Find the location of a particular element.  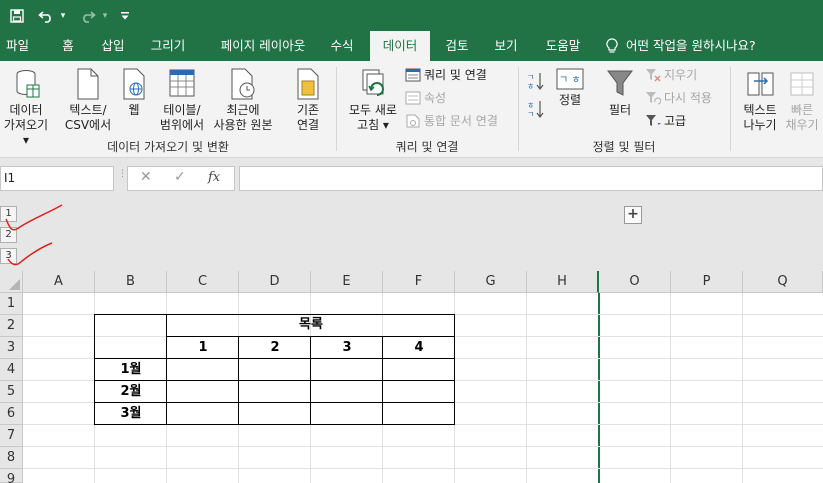

flash-fill-icon is located at coordinates (802, 84).